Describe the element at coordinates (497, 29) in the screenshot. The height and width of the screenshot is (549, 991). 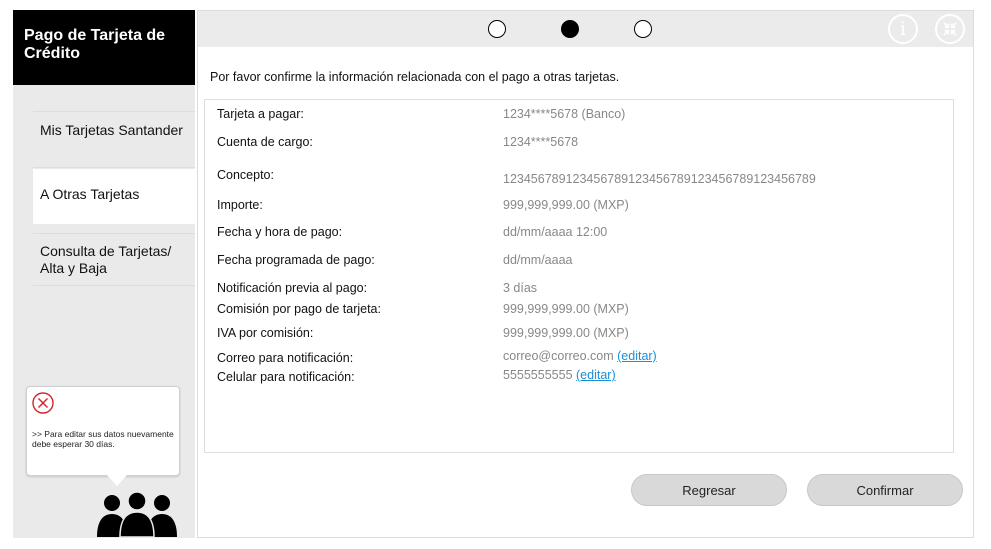
I see `step-1-indicator` at that location.